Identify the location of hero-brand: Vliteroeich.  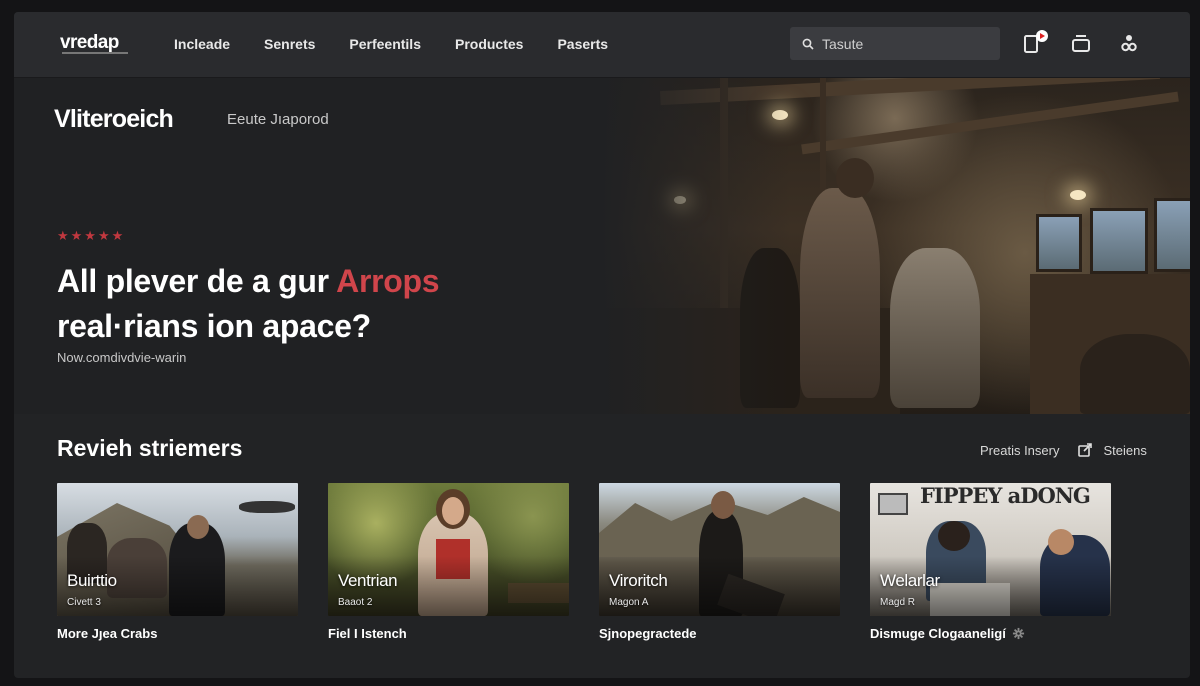
(114, 119).